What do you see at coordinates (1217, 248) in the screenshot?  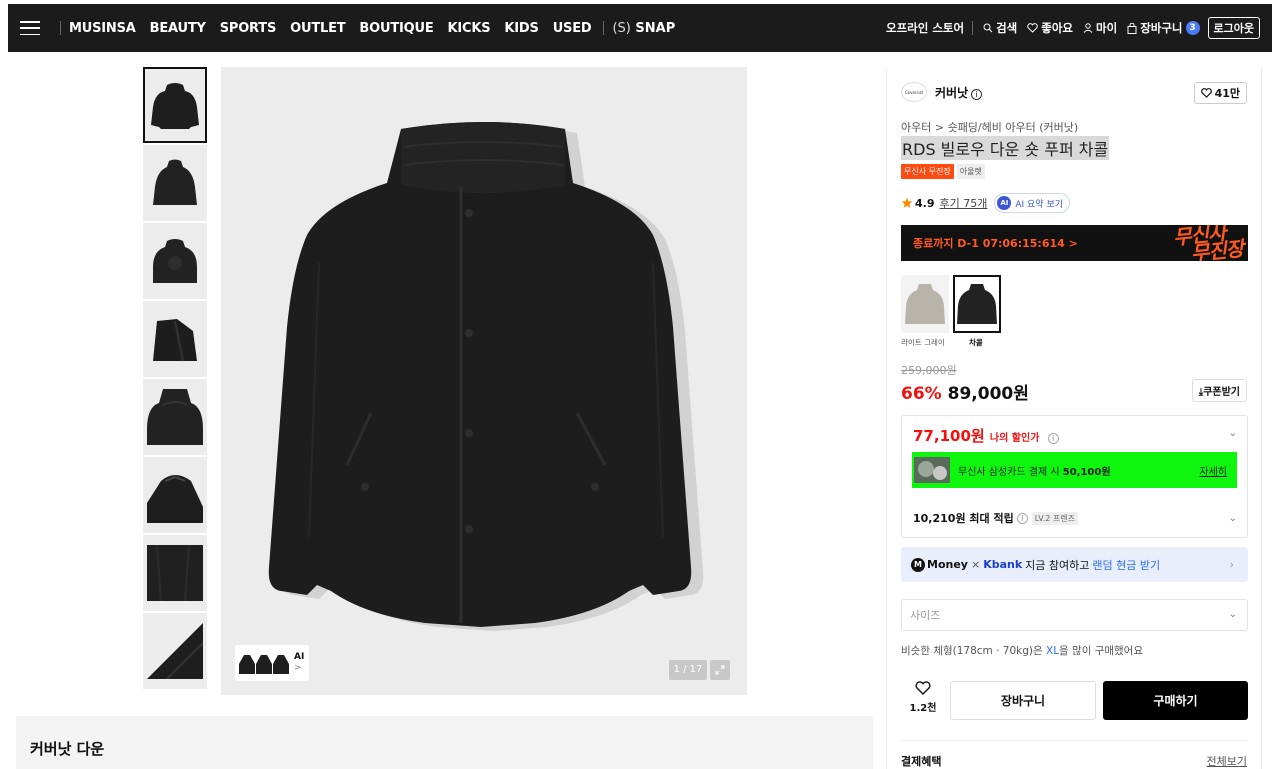 I see `event-logo-line2: 무진장` at bounding box center [1217, 248].